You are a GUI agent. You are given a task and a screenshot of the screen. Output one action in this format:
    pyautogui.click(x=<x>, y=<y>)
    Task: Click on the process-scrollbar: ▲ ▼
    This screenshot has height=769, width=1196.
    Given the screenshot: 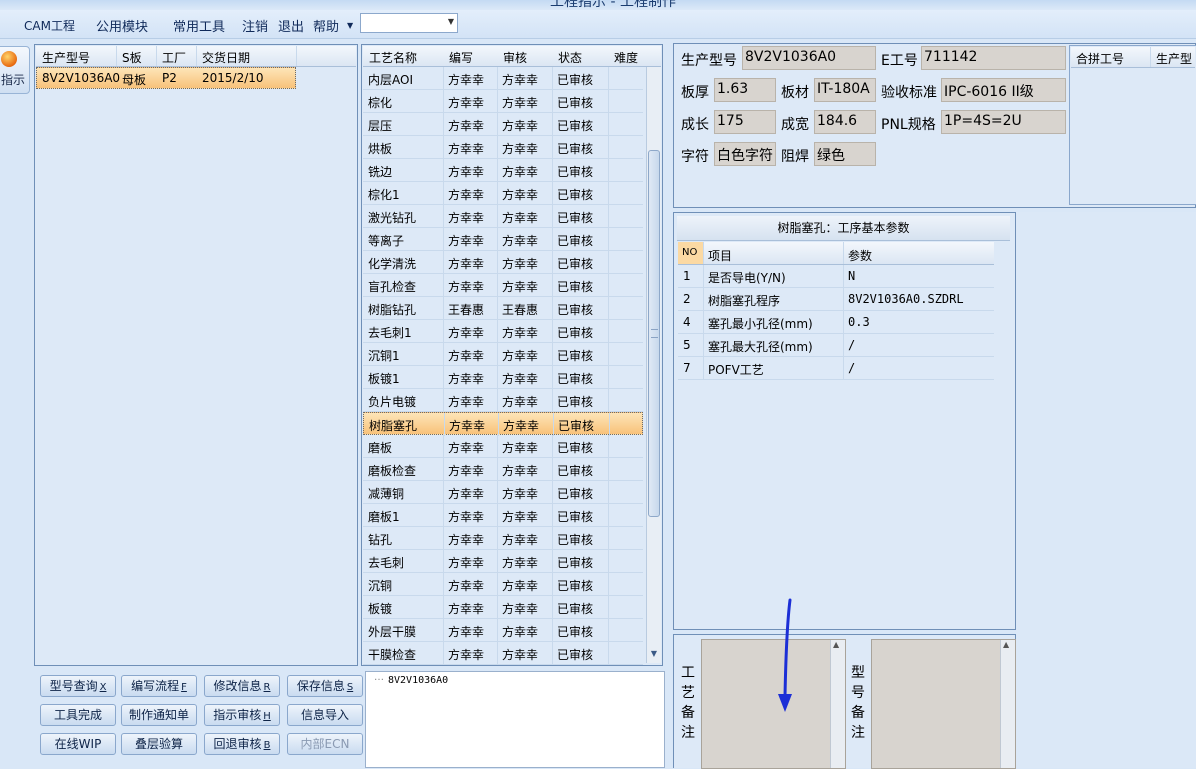 What is the action you would take?
    pyautogui.click(x=653, y=354)
    